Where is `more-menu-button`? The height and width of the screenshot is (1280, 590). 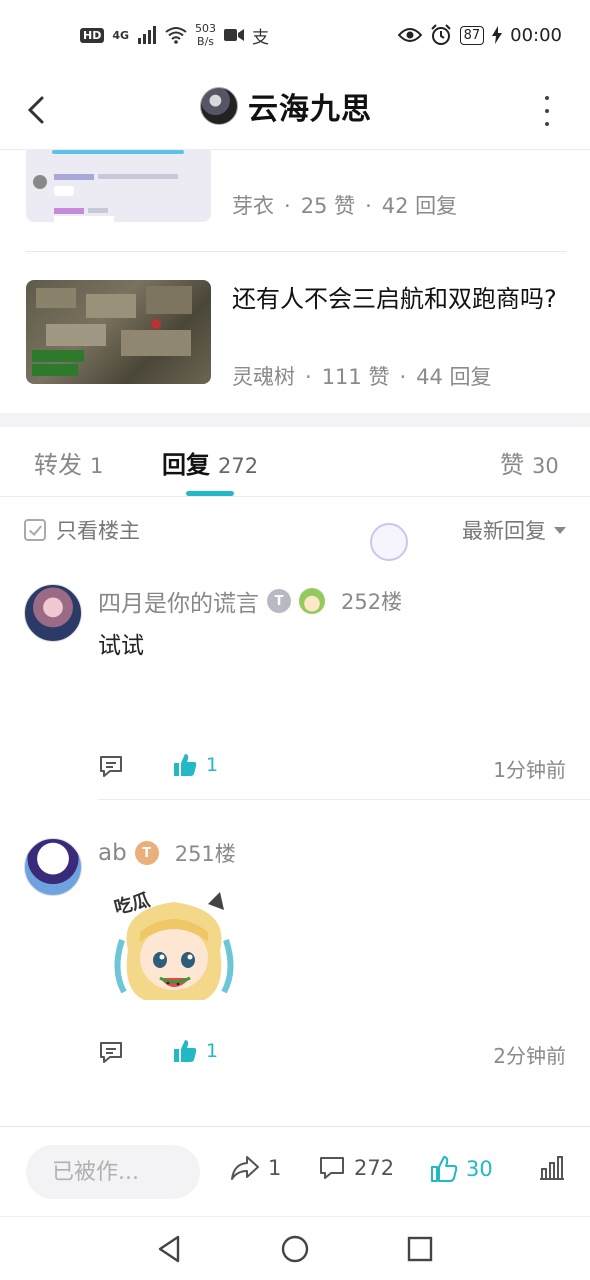 more-menu-button is located at coordinates (547, 111).